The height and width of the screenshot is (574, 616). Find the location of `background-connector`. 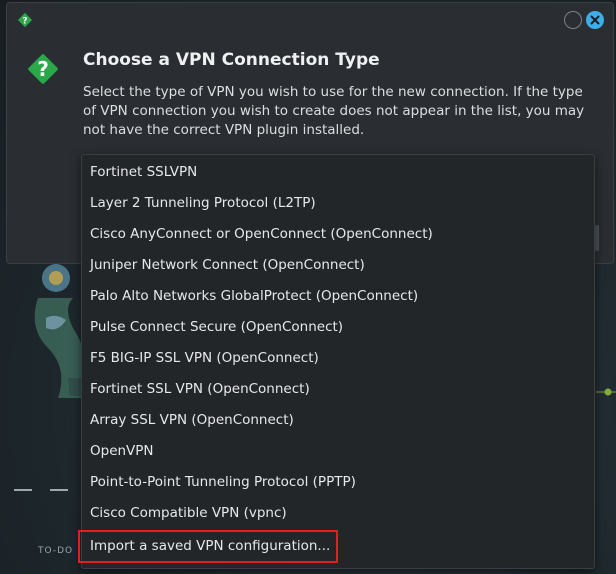

background-connector is located at coordinates (606, 392).